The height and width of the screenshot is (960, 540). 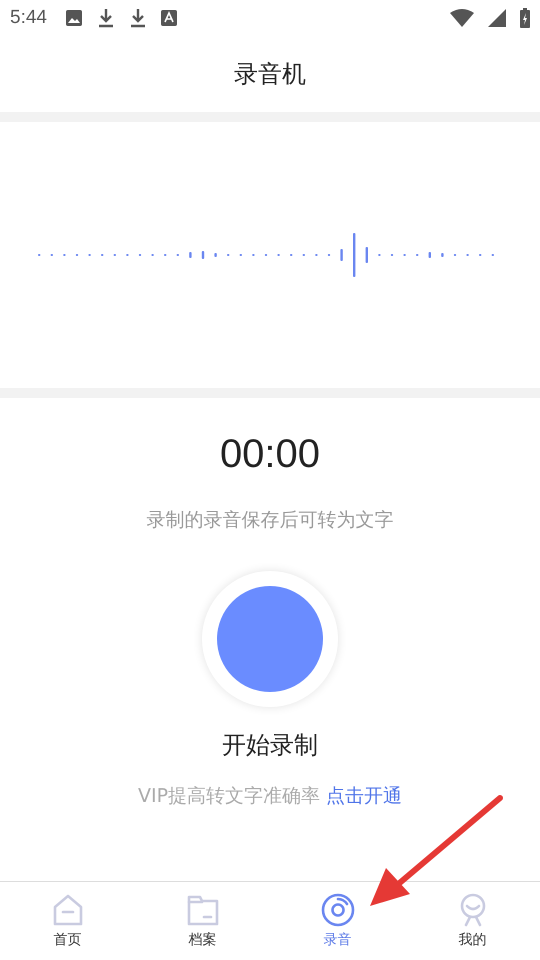 I want to click on folder-icon, so click(x=203, y=910).